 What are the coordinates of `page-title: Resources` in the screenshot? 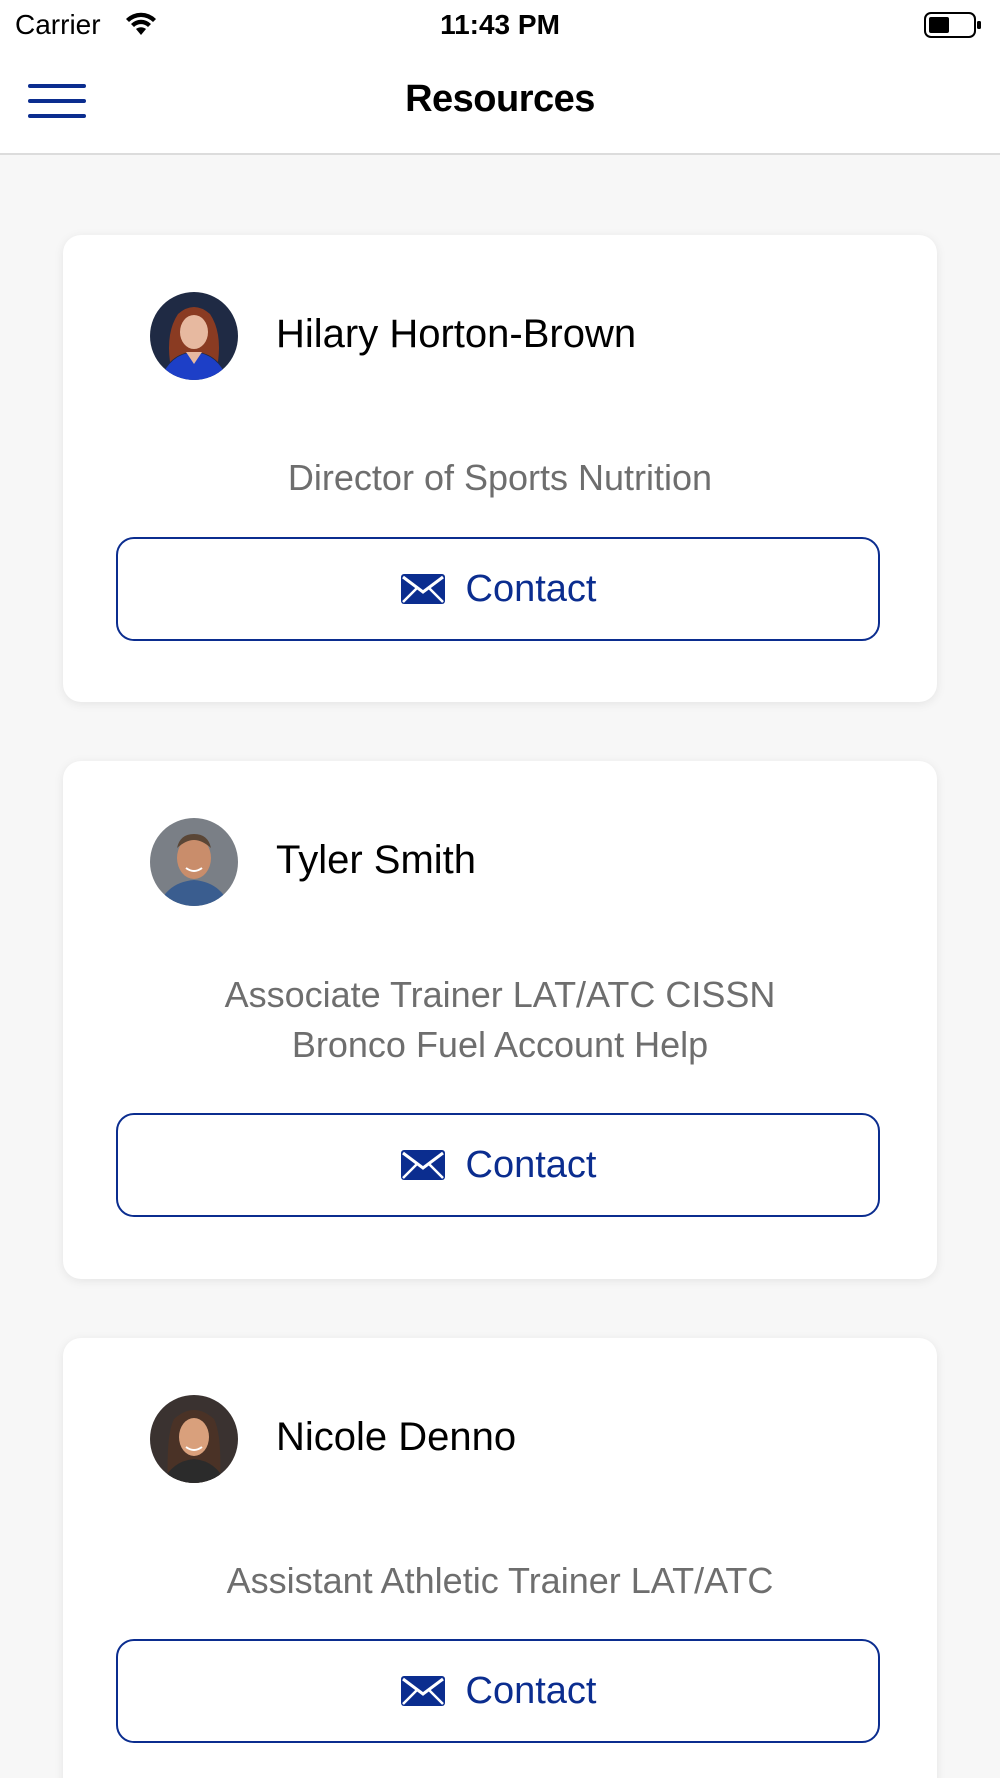 It's located at (500, 99).